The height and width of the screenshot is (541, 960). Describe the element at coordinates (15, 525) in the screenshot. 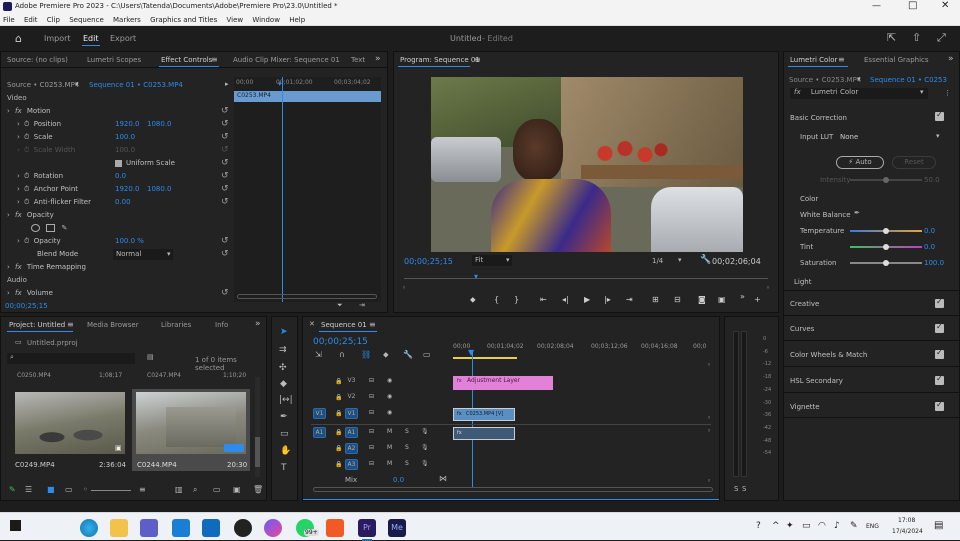

I see `windows-start-icon` at that location.